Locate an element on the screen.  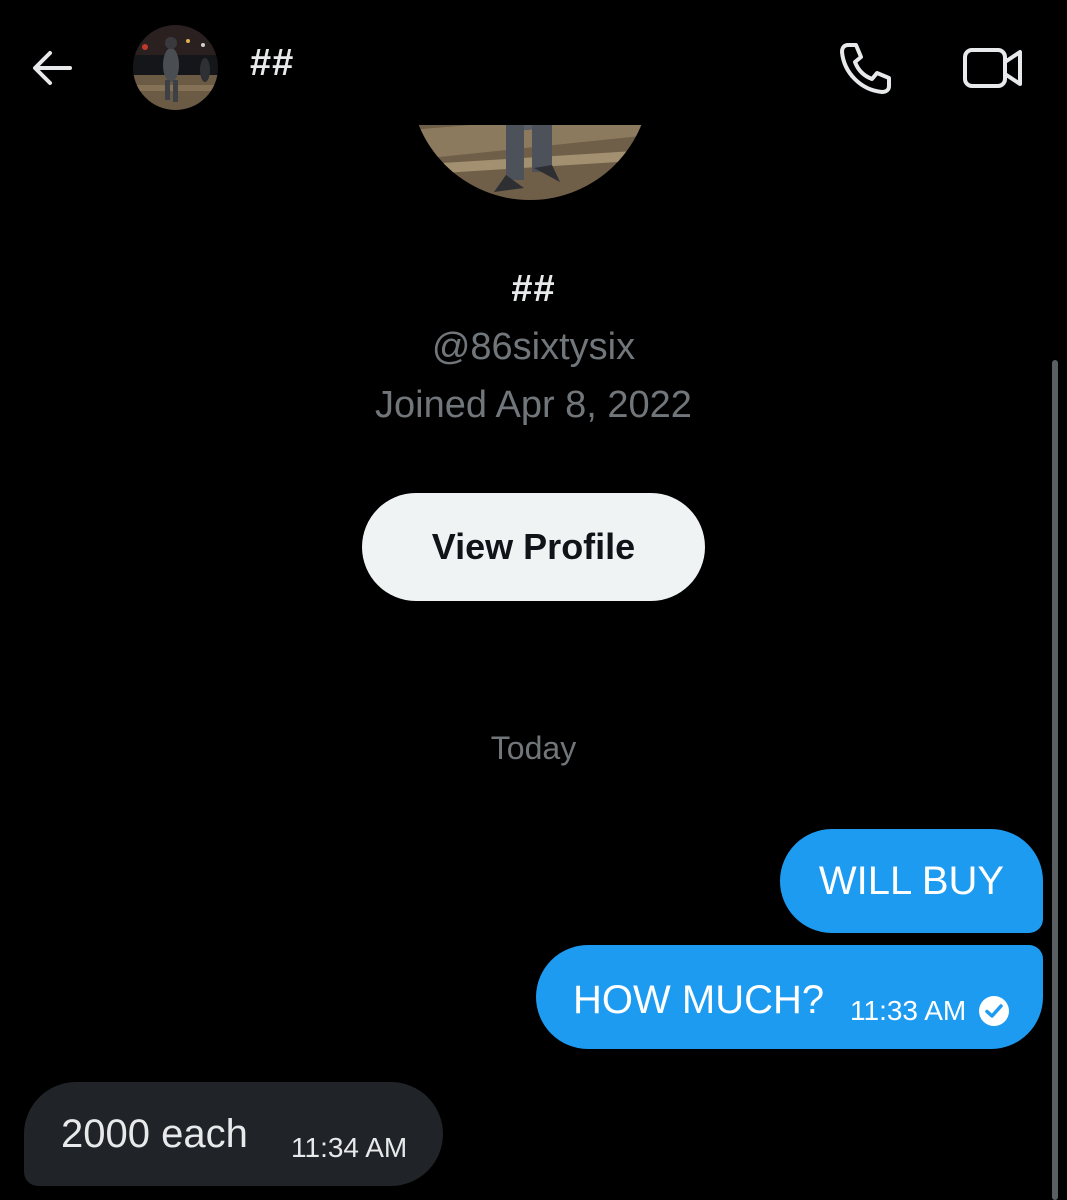
profile-name: ## is located at coordinates (533, 289).